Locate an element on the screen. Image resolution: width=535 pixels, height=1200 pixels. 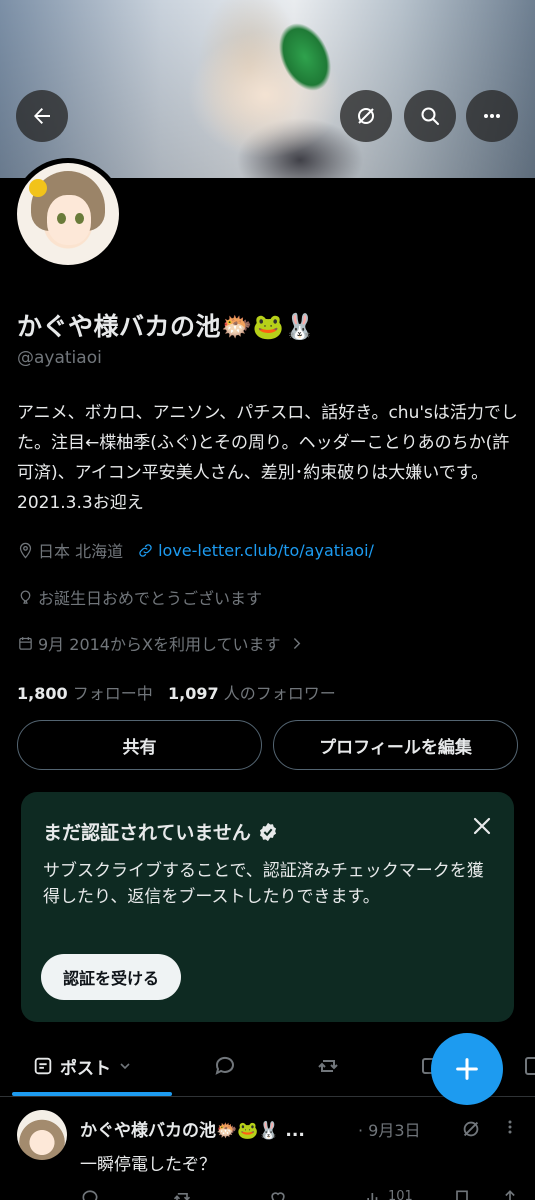
banner-image is located at coordinates (267, 89).